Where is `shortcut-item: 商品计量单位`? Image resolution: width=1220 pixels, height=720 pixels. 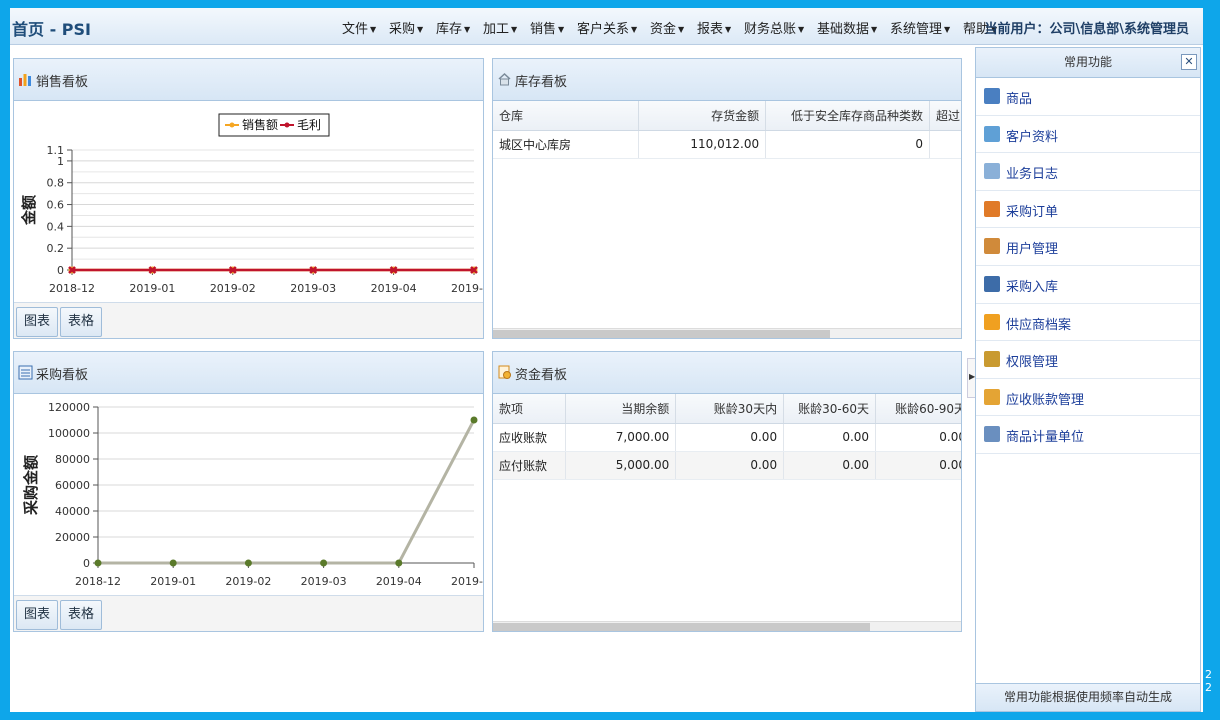
shortcut-item: 商品计量单位 is located at coordinates (1088, 435).